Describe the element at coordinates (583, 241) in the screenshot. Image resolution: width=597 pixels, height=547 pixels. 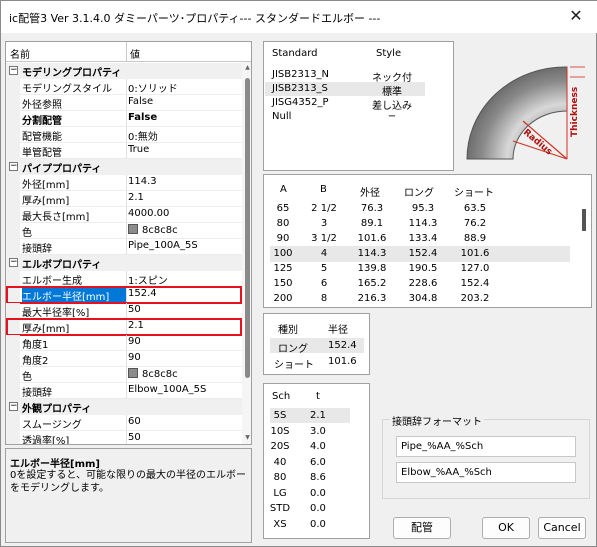
I see `size-table-scrollbar` at that location.